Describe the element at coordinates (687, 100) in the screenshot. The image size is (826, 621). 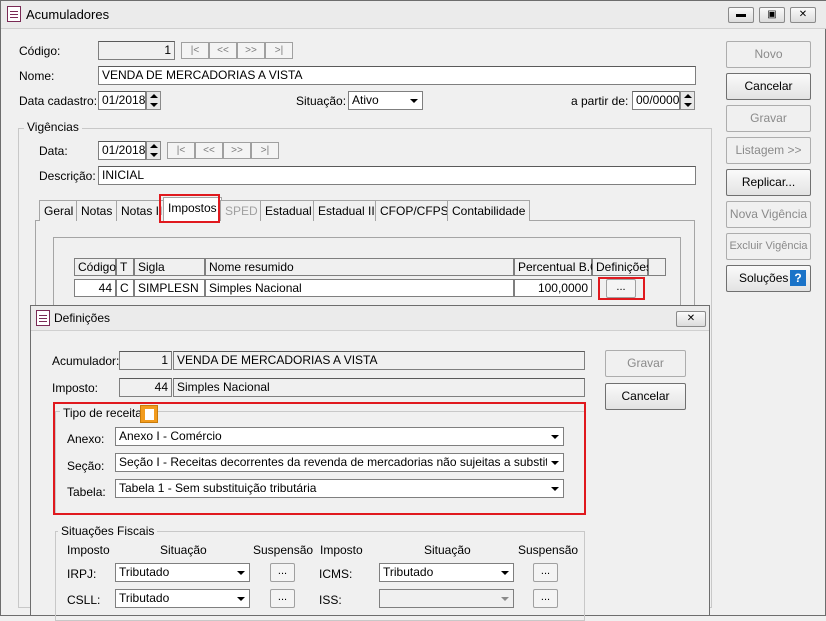
I see `a-partir-spinner` at that location.